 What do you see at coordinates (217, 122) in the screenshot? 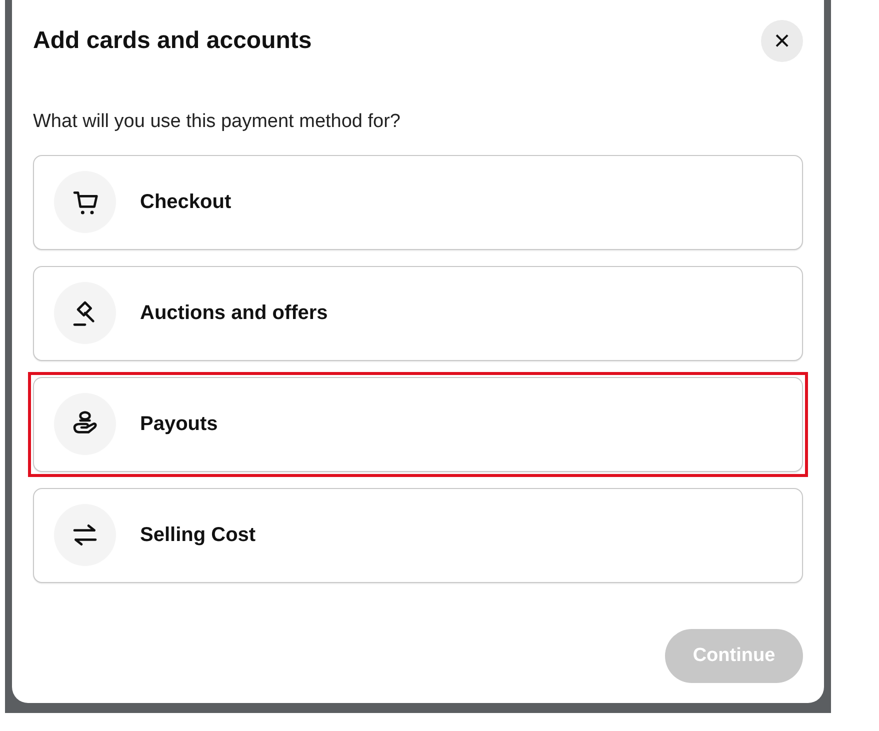
I see `prompt-text: What will you use this payment method for?` at bounding box center [217, 122].